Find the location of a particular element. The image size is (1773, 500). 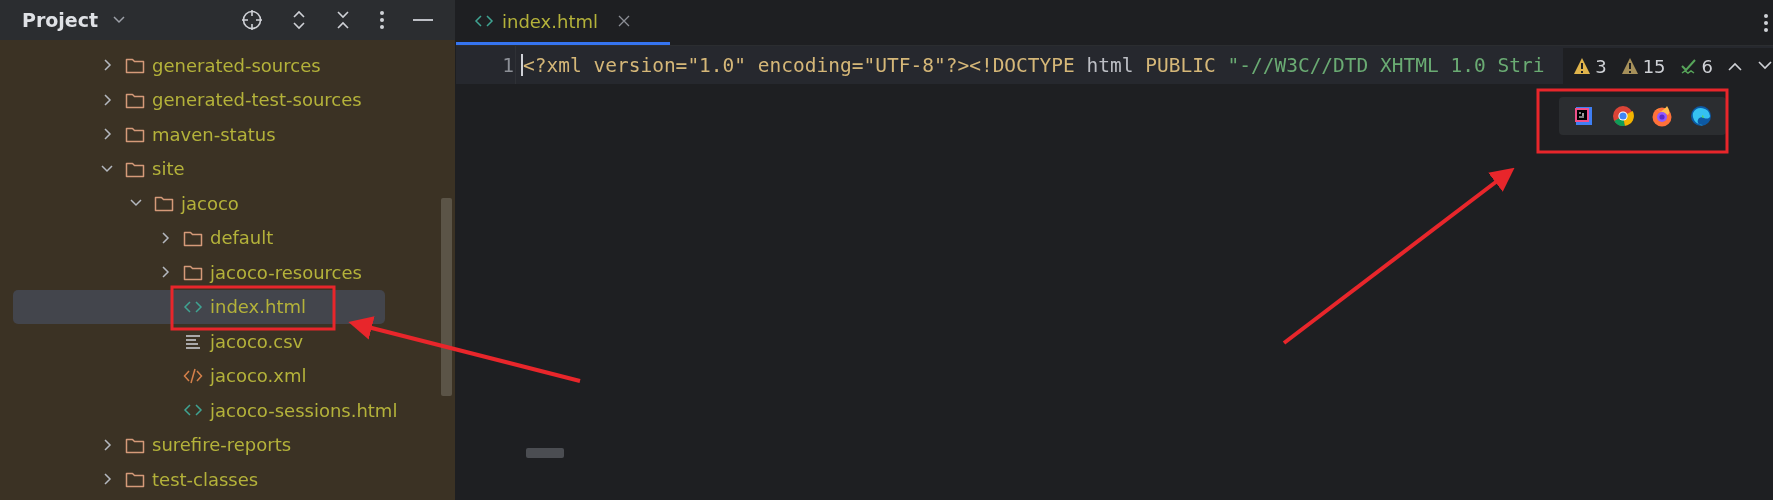

code-line: <?xml version="1.0" encoding="UTF-8"?><!DOCTYPE html PUBLIC "-//W3C//DTD XHTML 1.0 Stri is located at coordinates (1030, 65).